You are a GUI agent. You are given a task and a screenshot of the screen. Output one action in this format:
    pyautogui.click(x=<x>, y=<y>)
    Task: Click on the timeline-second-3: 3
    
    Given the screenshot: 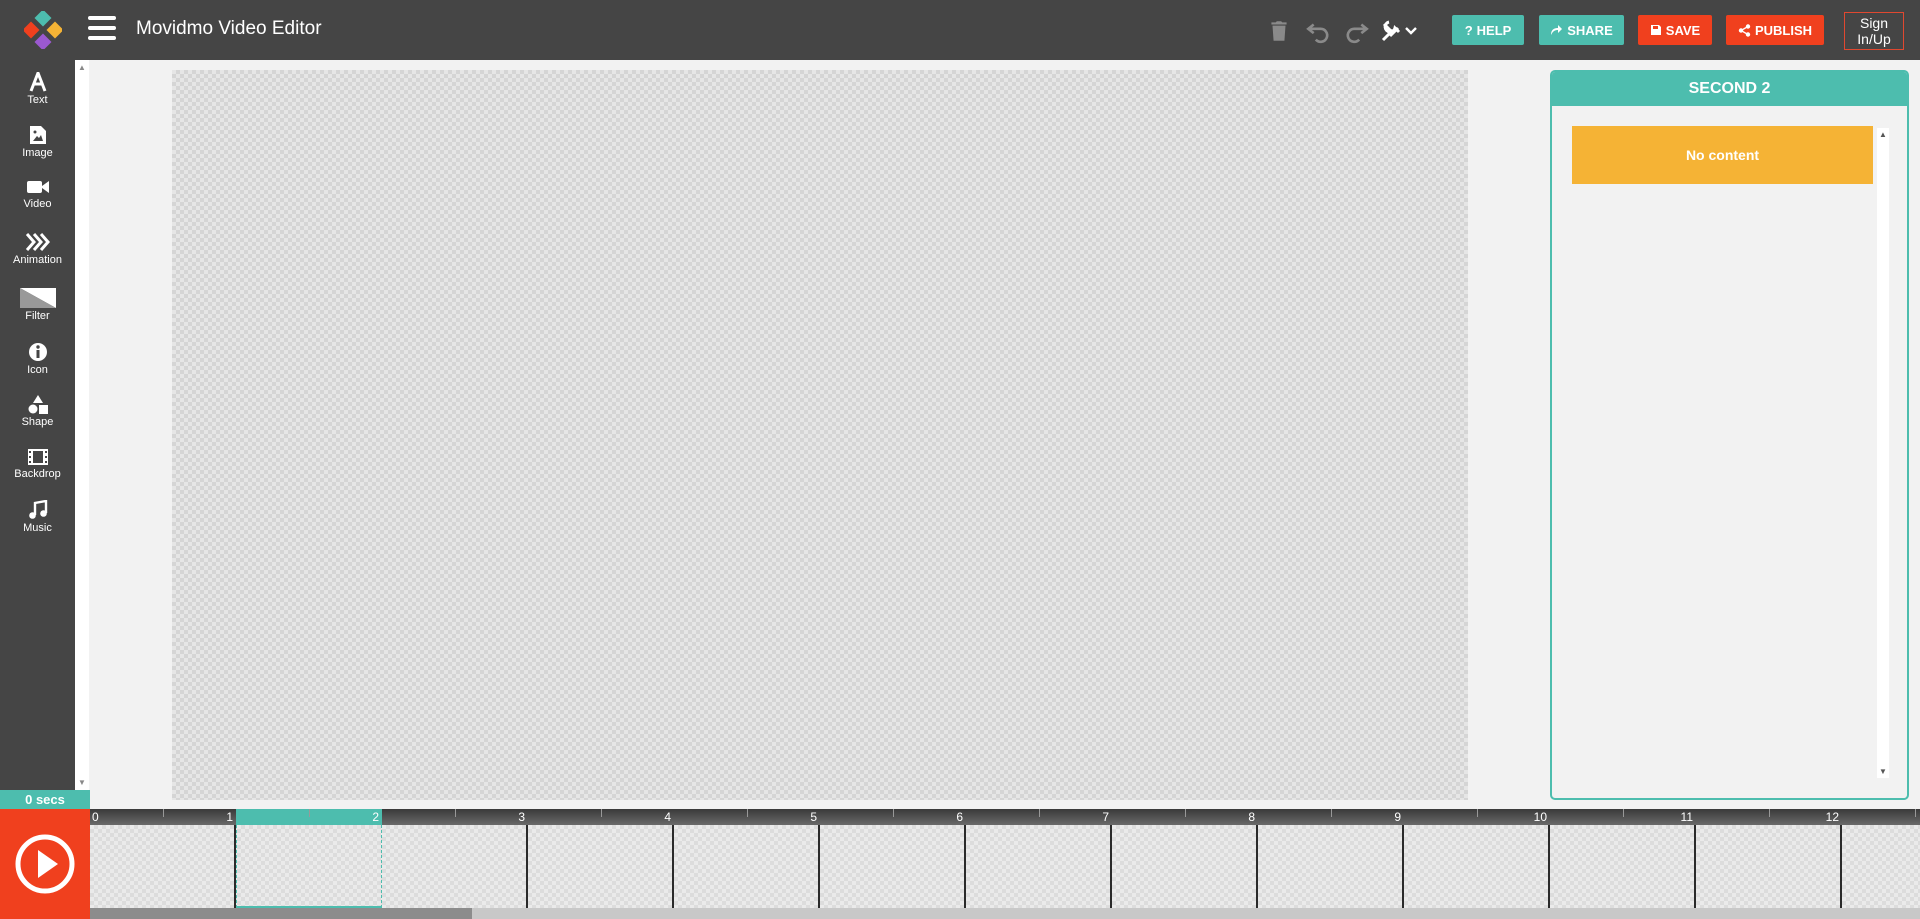 What is the action you would take?
    pyautogui.click(x=455, y=858)
    